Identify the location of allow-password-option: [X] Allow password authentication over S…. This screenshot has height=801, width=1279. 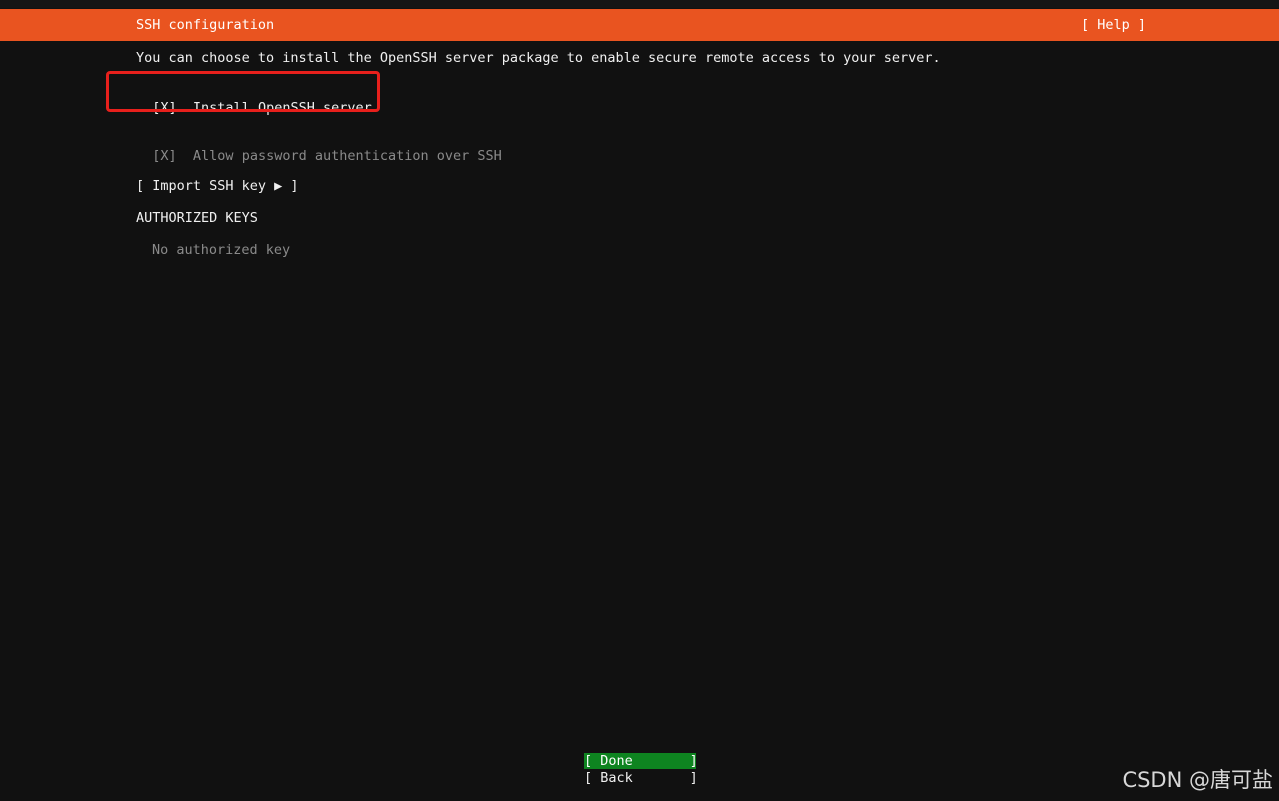
(319, 147).